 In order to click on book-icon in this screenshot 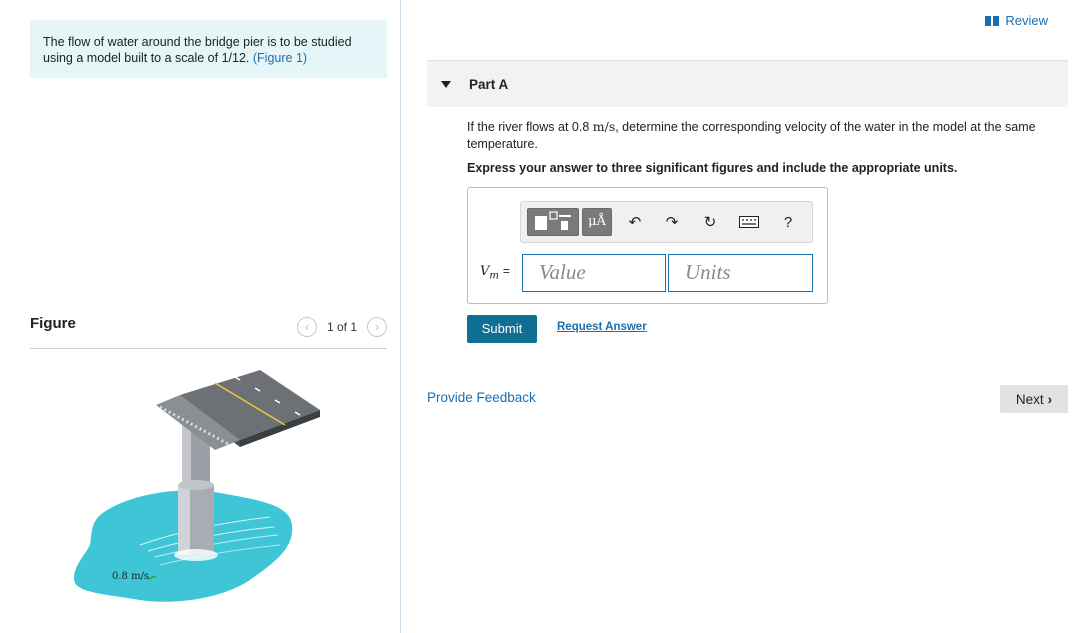, I will do `click(992, 20)`.